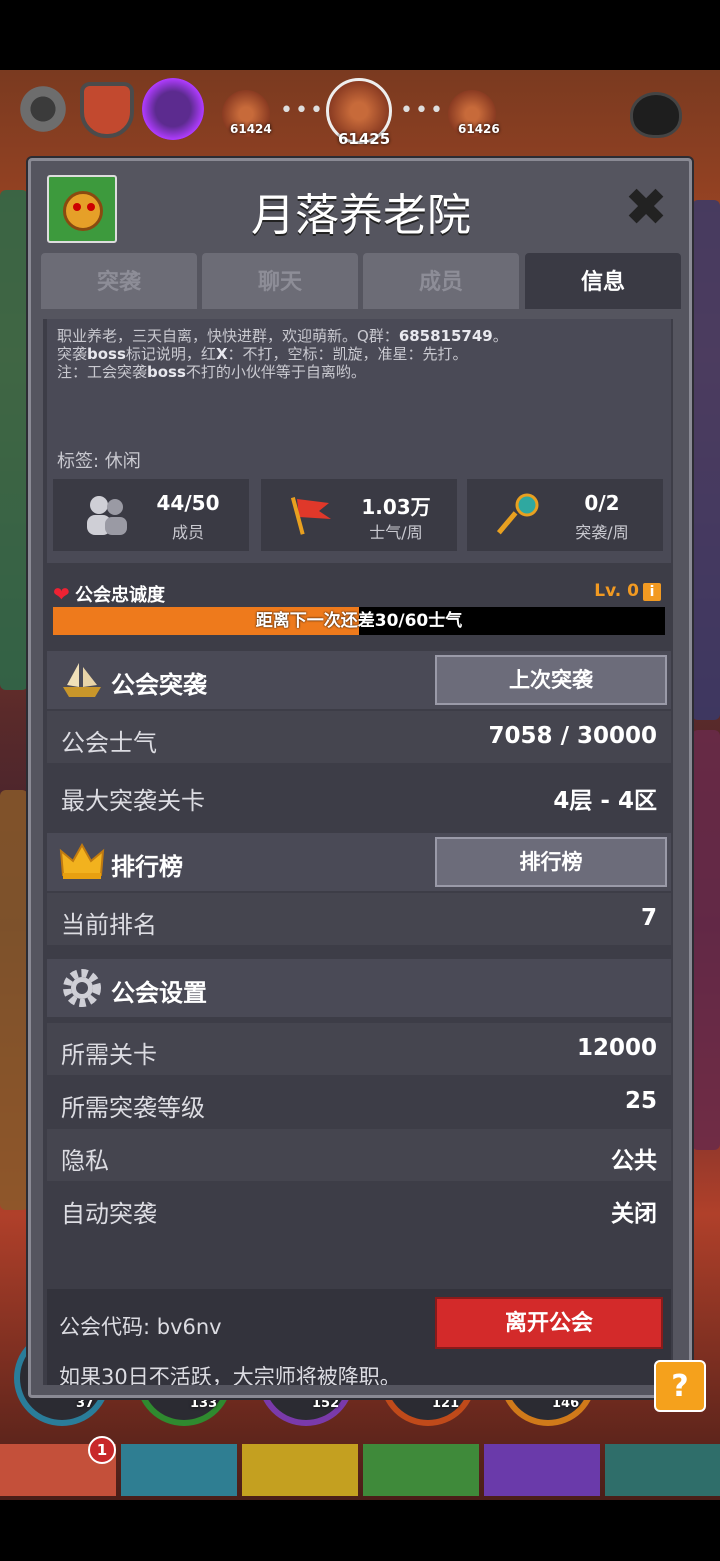 Image resolution: width=720 pixels, height=1561 pixels. What do you see at coordinates (364, 139) in the screenshot?
I see `stage-number: 61425` at bounding box center [364, 139].